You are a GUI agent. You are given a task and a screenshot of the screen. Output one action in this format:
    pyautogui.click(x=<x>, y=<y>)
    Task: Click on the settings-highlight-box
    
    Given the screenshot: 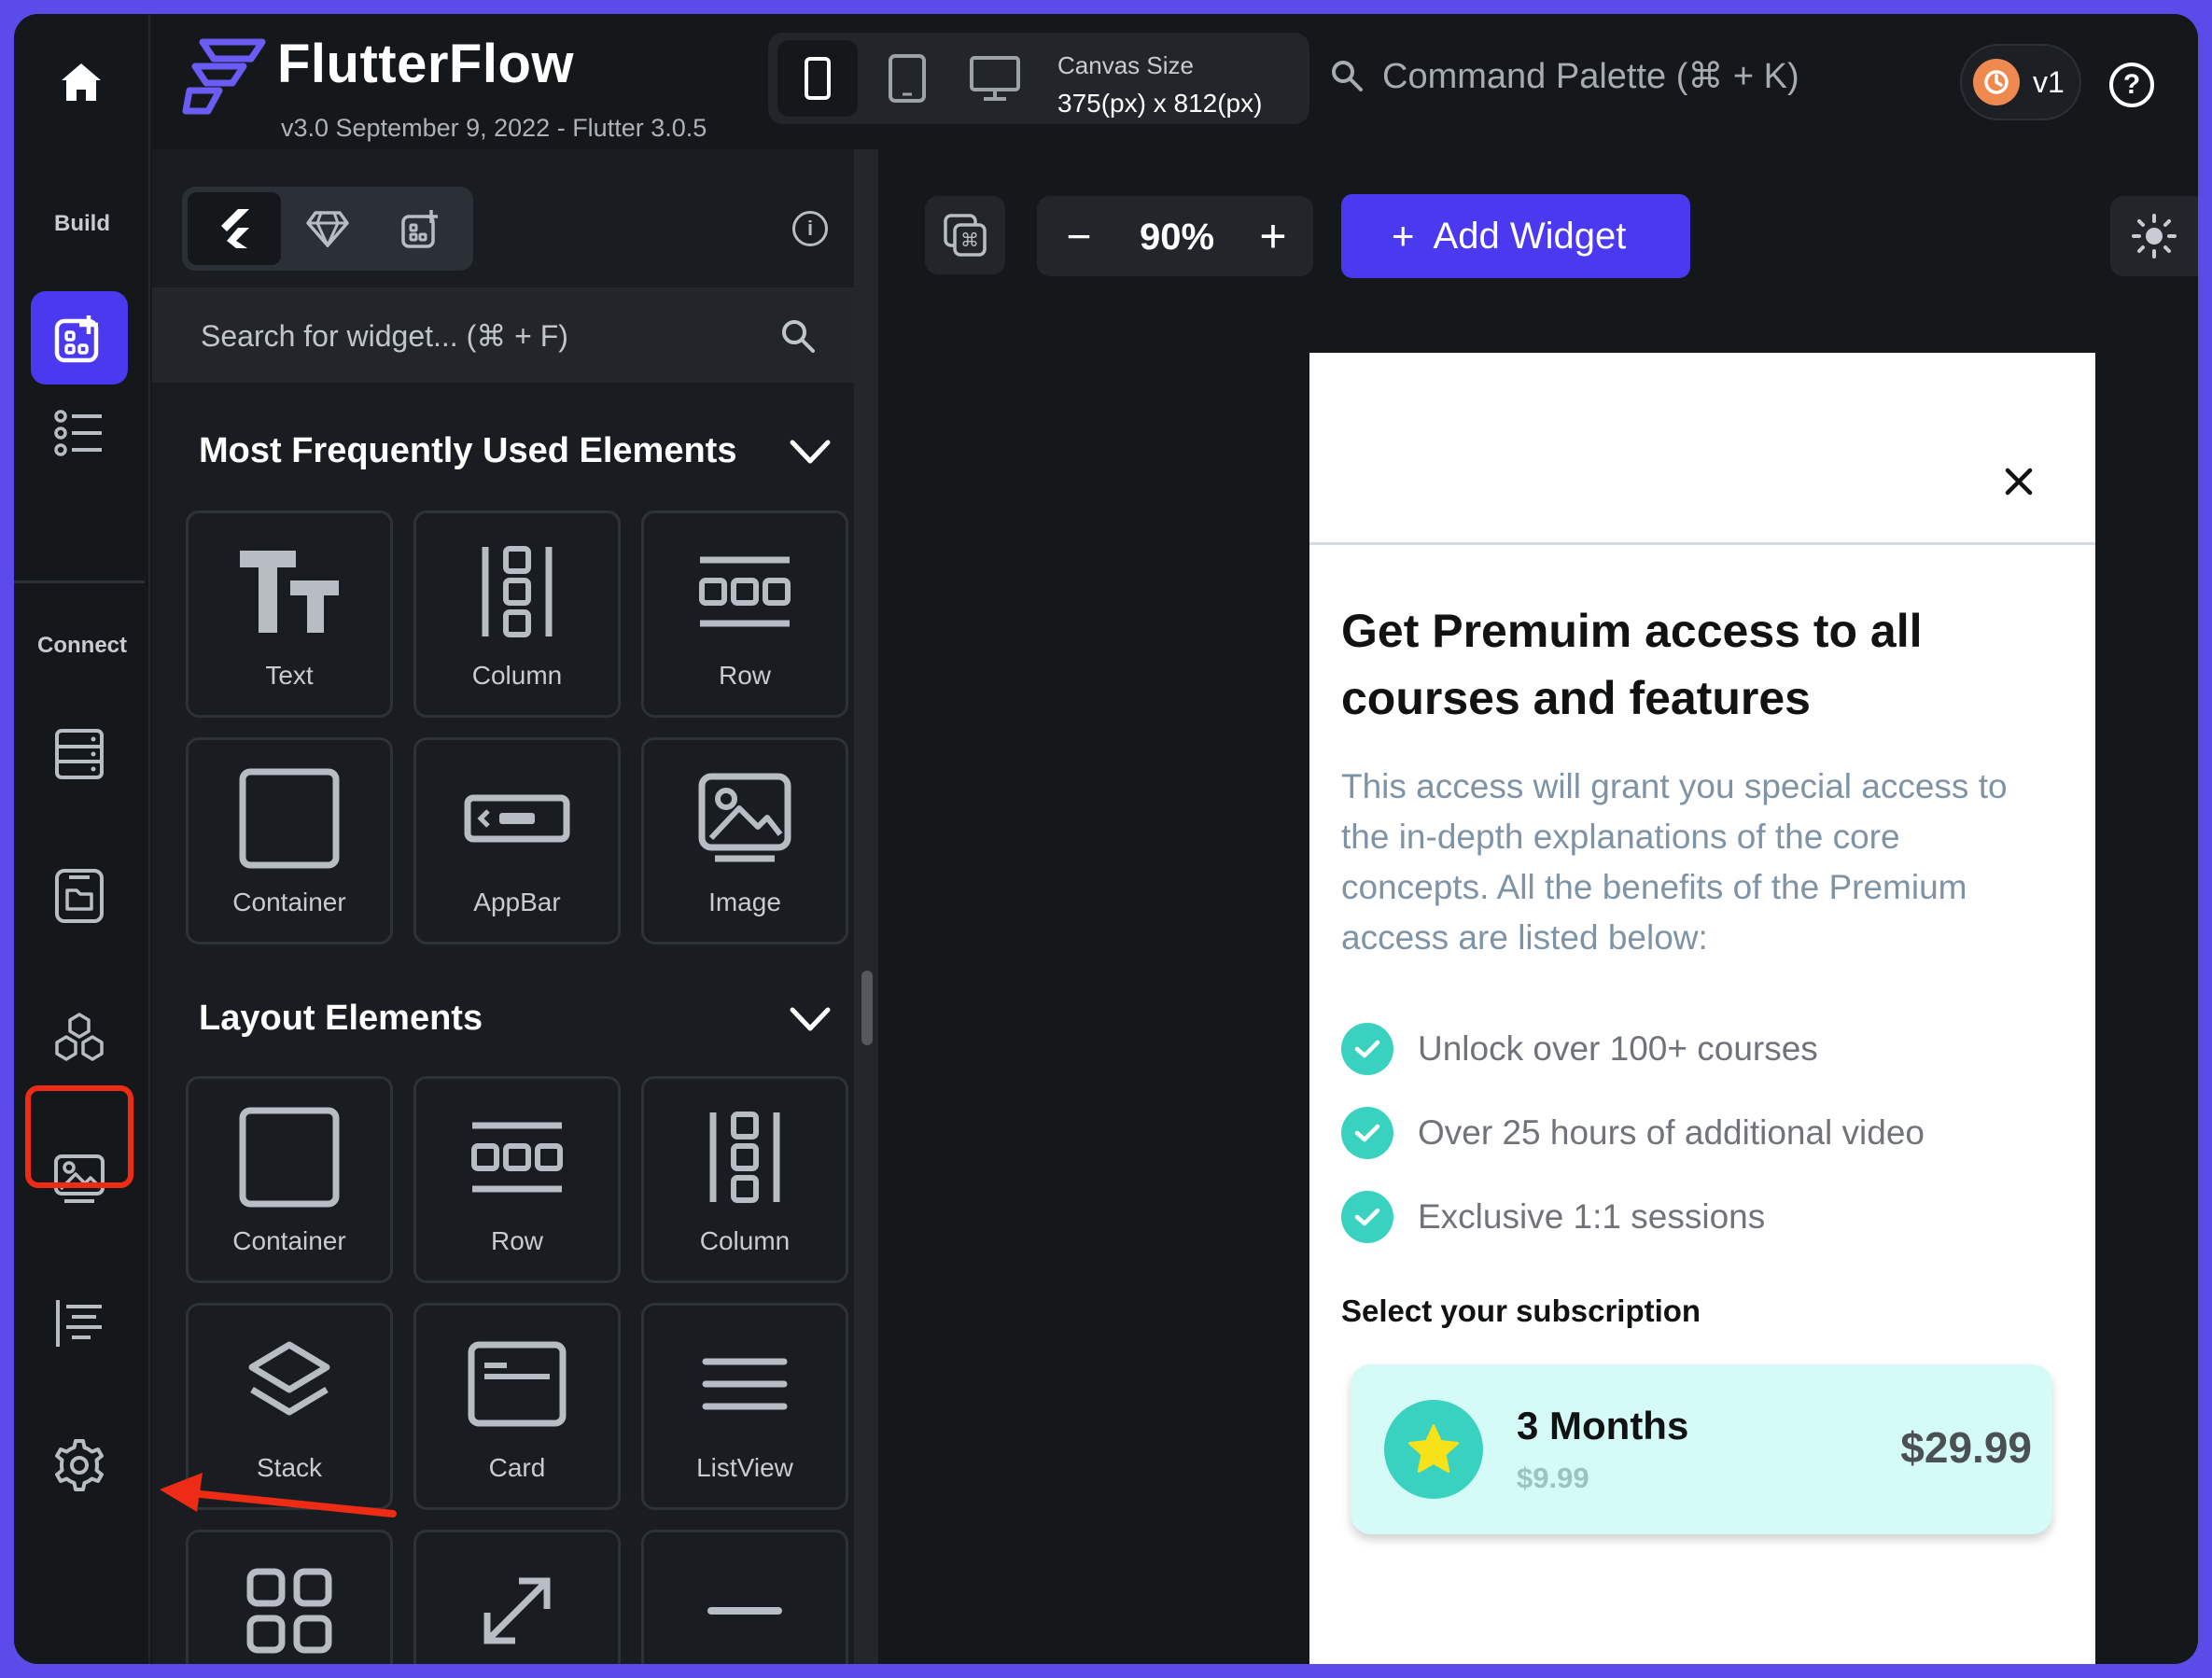 What is the action you would take?
    pyautogui.click(x=79, y=1136)
    